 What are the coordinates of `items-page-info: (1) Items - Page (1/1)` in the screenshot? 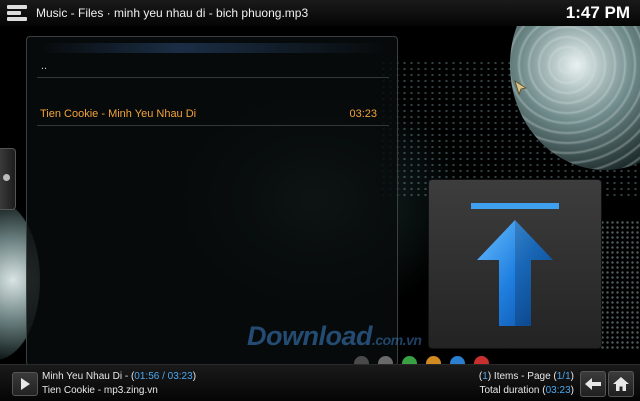 It's located at (526, 376).